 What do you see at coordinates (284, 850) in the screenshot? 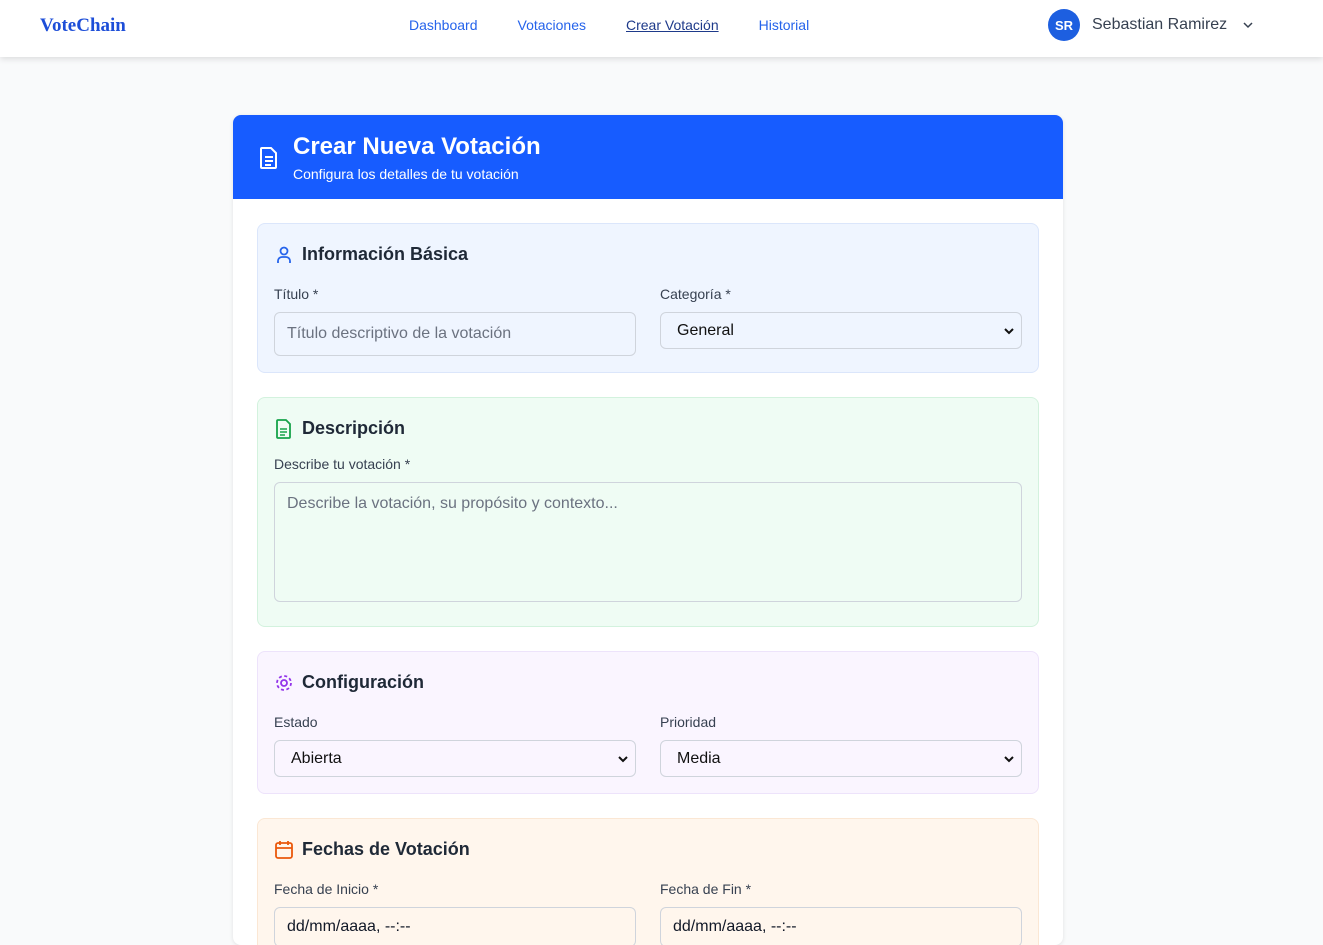
I see `calendar-icon` at bounding box center [284, 850].